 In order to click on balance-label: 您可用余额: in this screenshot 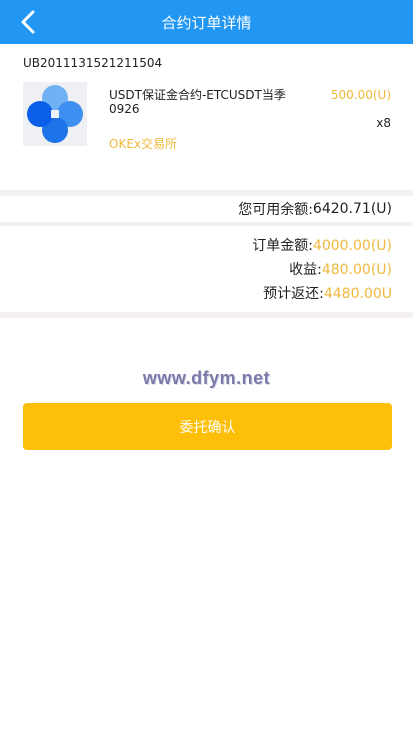, I will do `click(275, 210)`.